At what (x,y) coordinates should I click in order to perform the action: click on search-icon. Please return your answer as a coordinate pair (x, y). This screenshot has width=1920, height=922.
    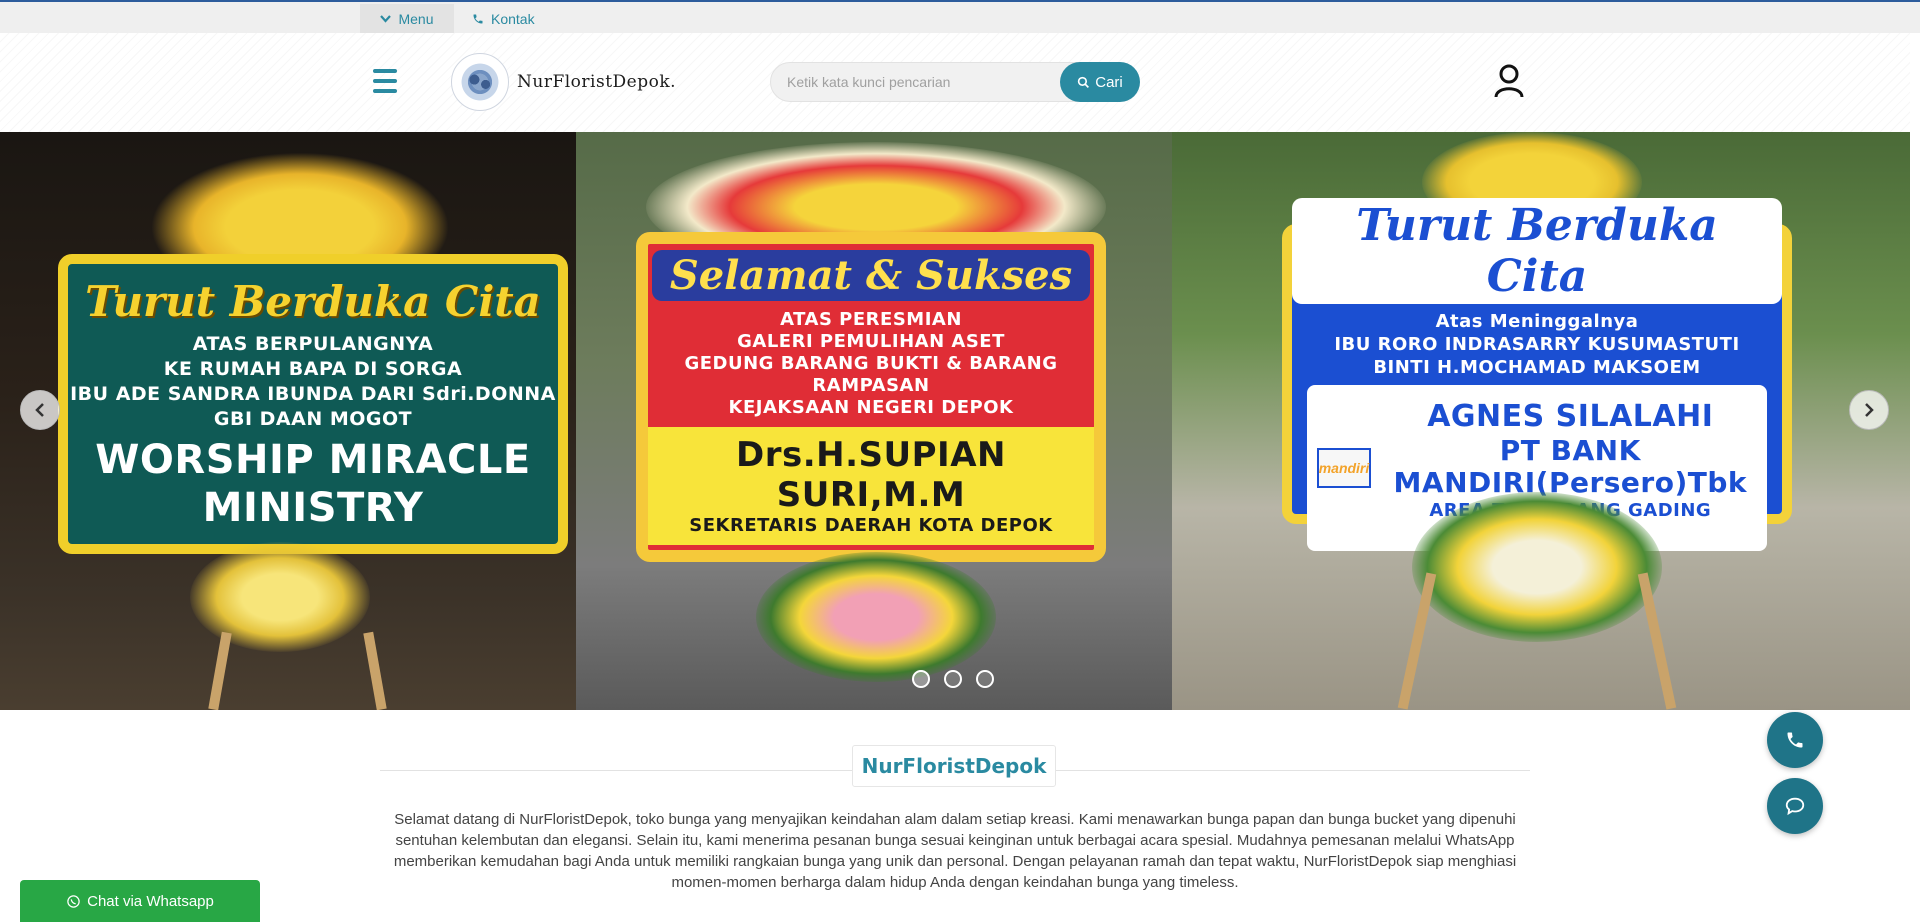
    Looking at the image, I should click on (1084, 82).